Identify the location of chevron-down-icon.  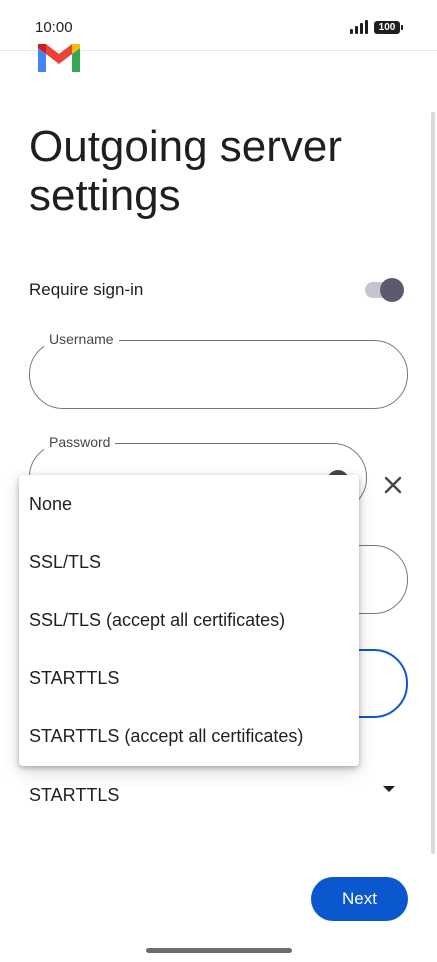
(389, 789).